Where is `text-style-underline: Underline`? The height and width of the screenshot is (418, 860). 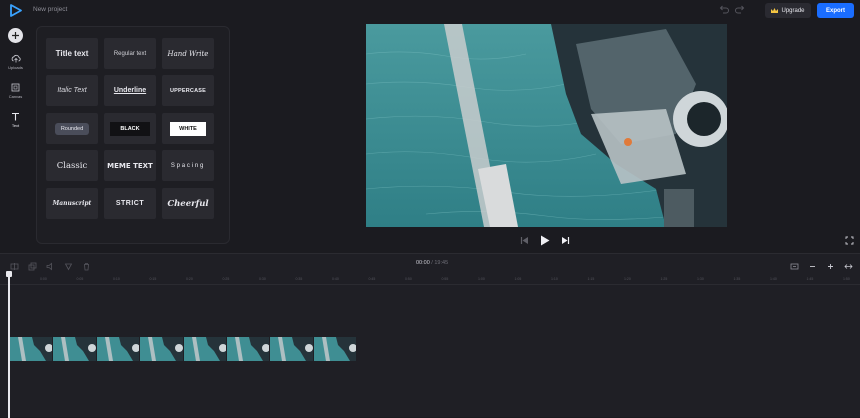
text-style-underline: Underline is located at coordinates (130, 90).